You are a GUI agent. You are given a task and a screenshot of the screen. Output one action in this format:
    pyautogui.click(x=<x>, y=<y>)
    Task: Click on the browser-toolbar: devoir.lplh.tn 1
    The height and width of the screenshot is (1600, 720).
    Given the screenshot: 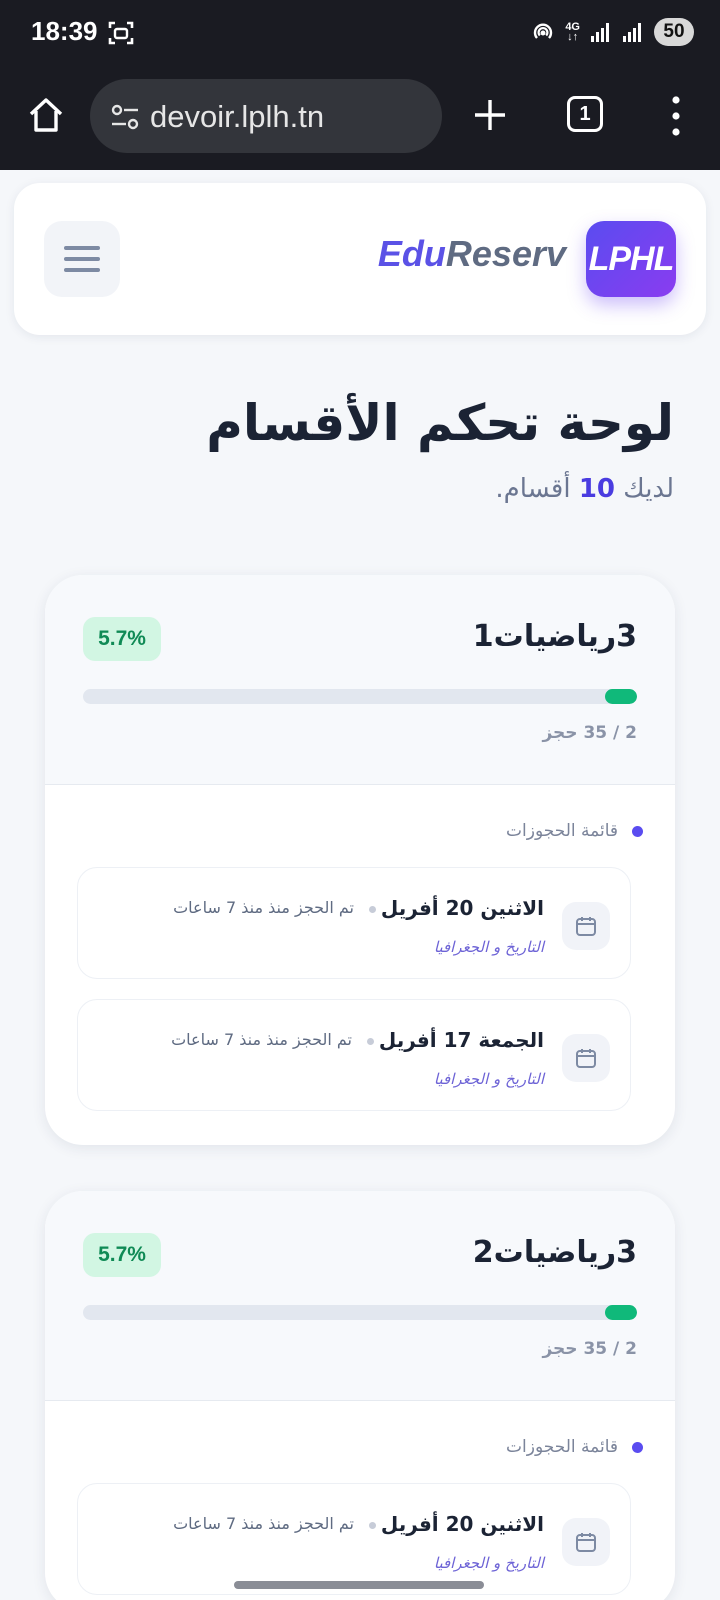 What is the action you would take?
    pyautogui.click(x=360, y=119)
    